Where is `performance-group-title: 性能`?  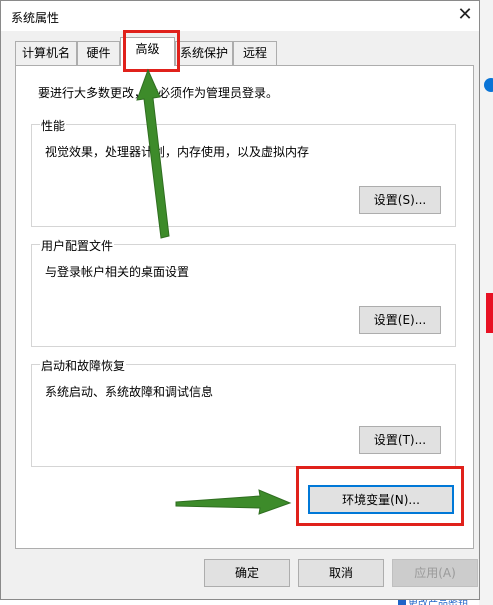
performance-group-title: 性能 is located at coordinates (53, 125).